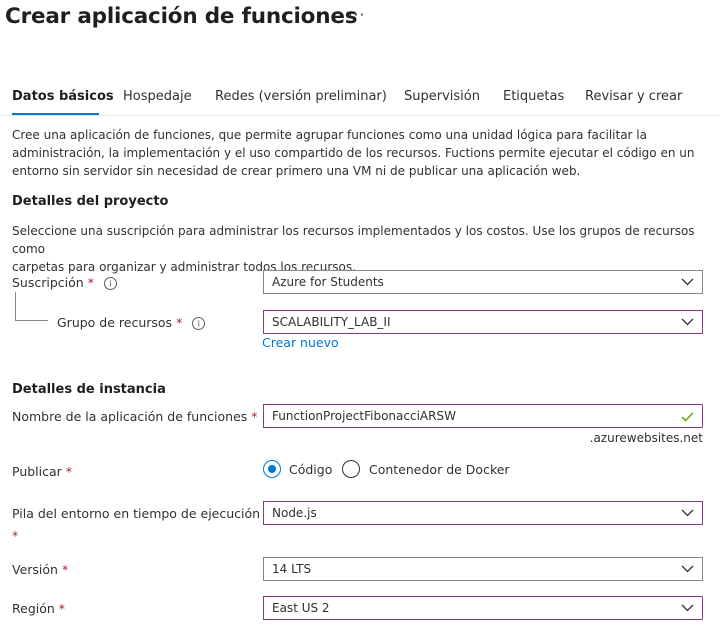  What do you see at coordinates (483, 322) in the screenshot?
I see `resource-group-dropdown: SCALABILITY_LAB_II` at bounding box center [483, 322].